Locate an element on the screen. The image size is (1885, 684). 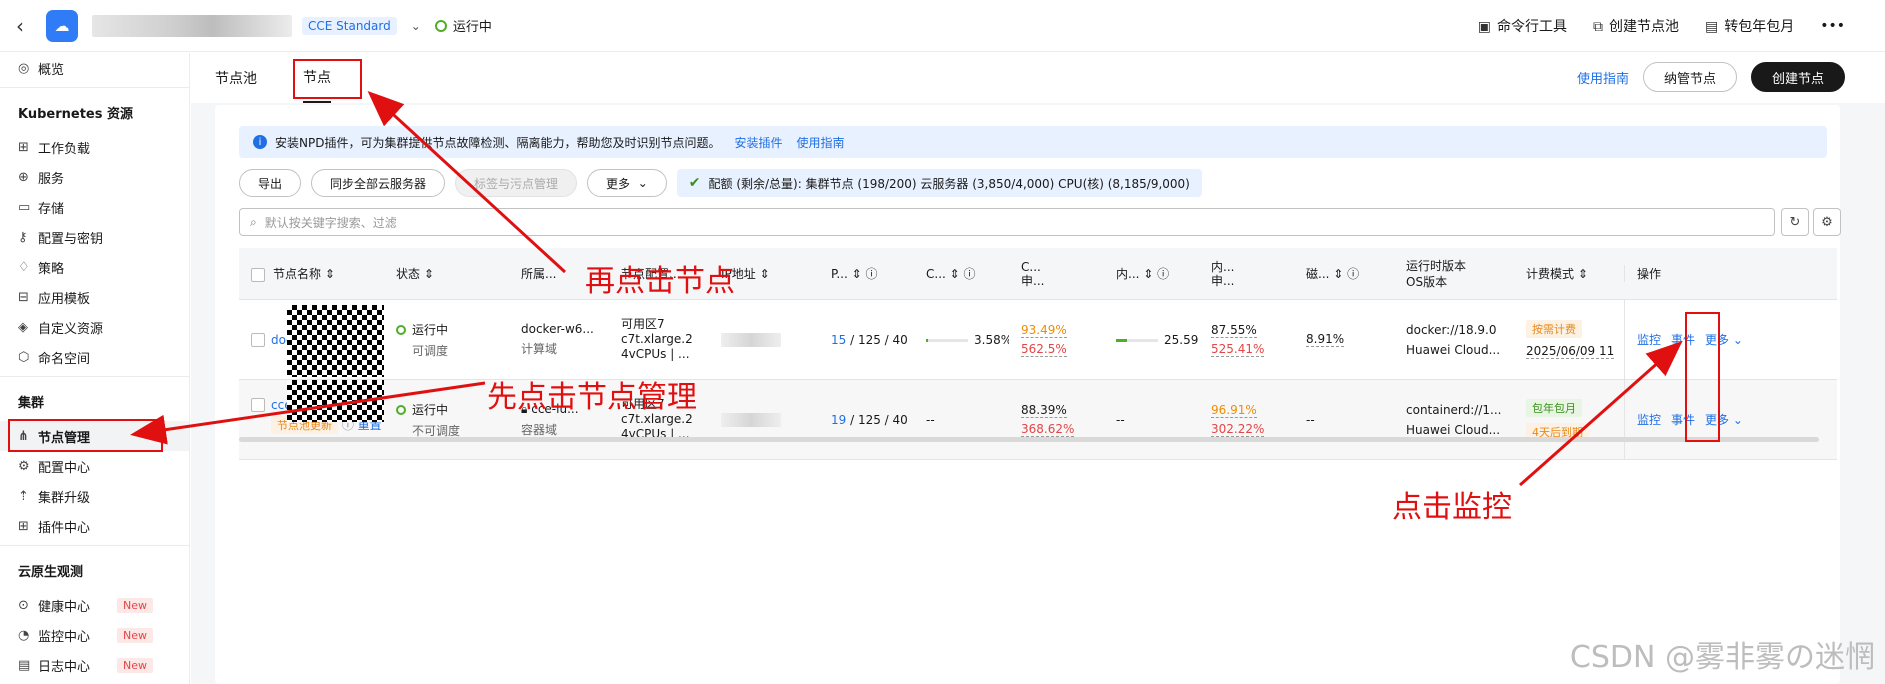
horizontal-scrollbar is located at coordinates (1029, 439).